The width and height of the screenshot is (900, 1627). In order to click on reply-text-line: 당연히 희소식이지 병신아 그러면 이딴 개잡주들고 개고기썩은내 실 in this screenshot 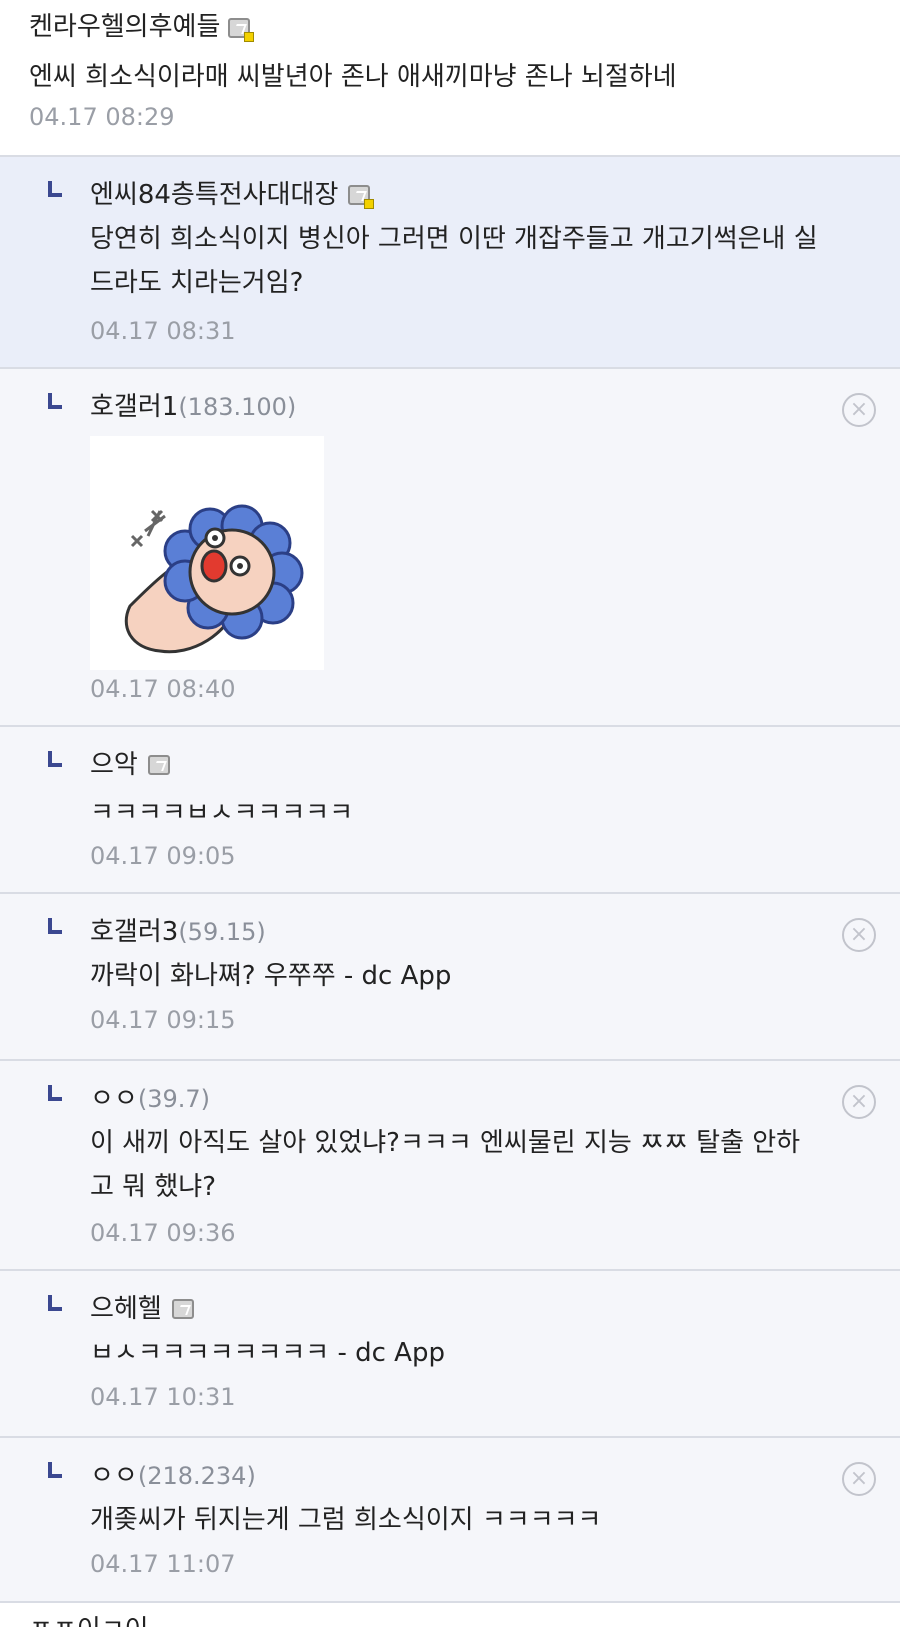, I will do `click(454, 239)`.